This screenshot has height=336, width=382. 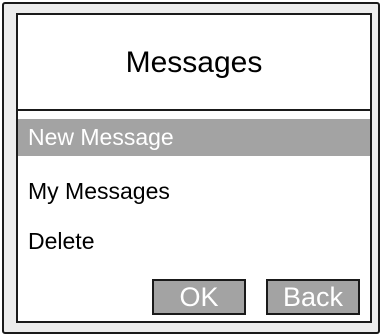 I want to click on back-button-label: Back, so click(x=313, y=296).